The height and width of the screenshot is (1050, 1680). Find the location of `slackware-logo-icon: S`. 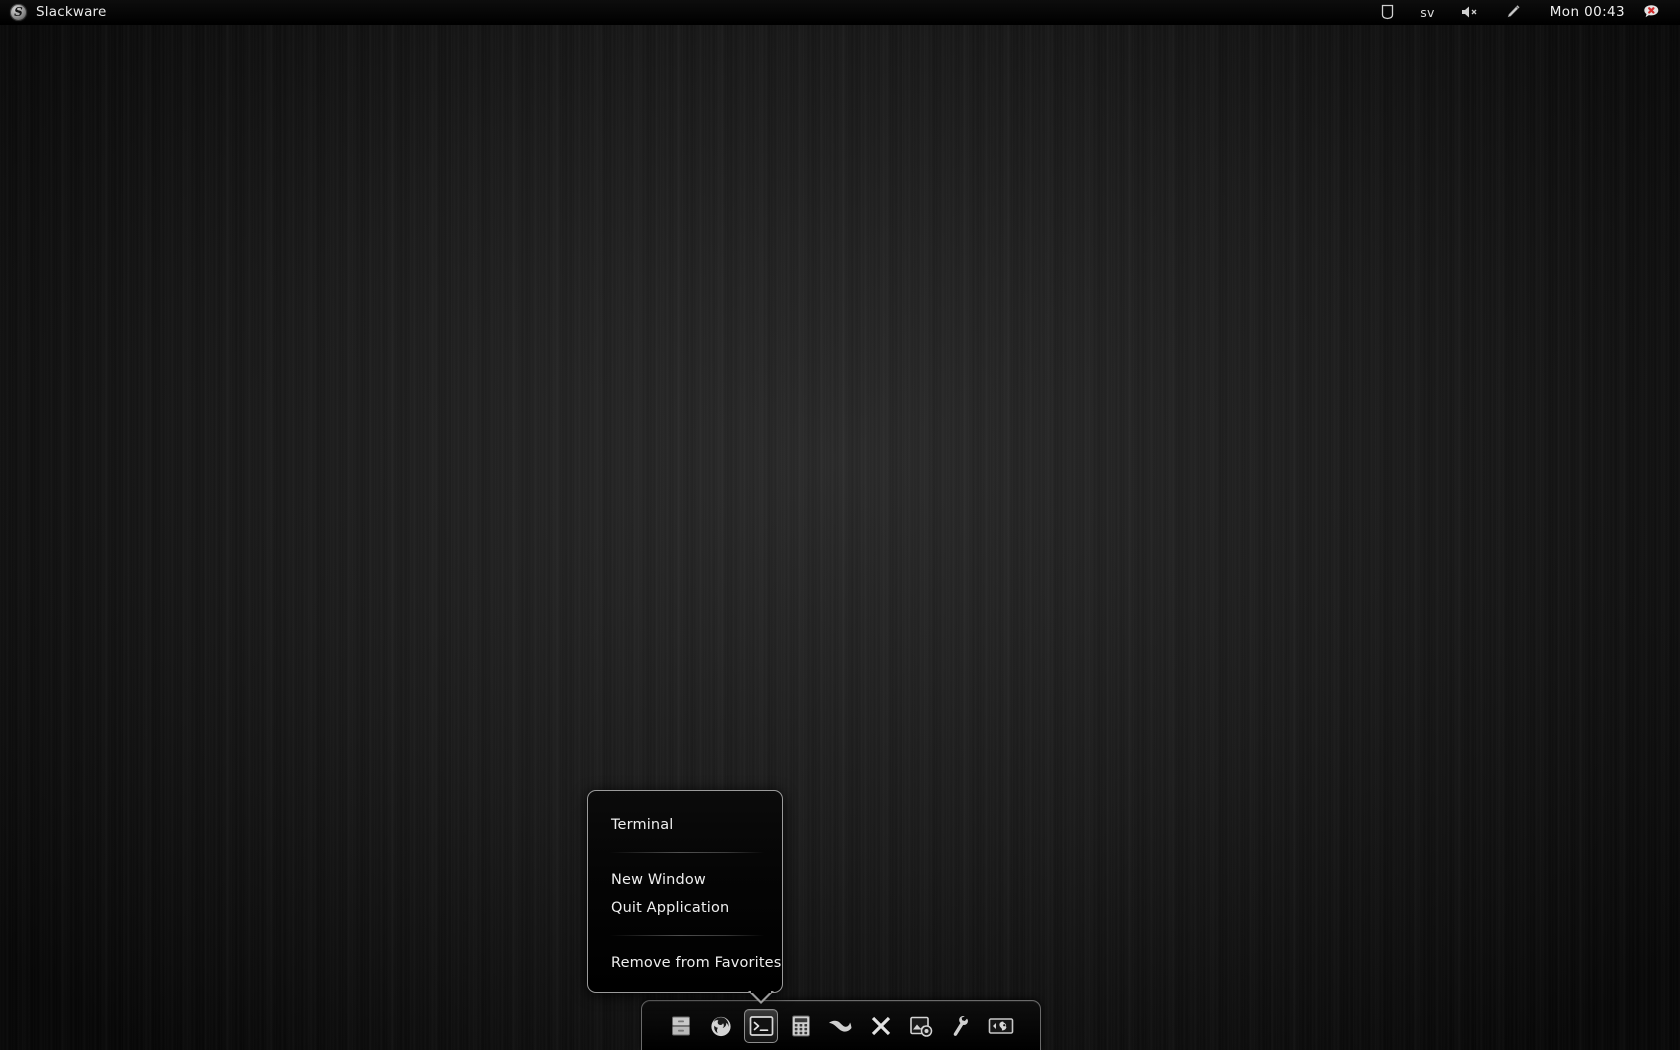

slackware-logo-icon: S is located at coordinates (18, 12).